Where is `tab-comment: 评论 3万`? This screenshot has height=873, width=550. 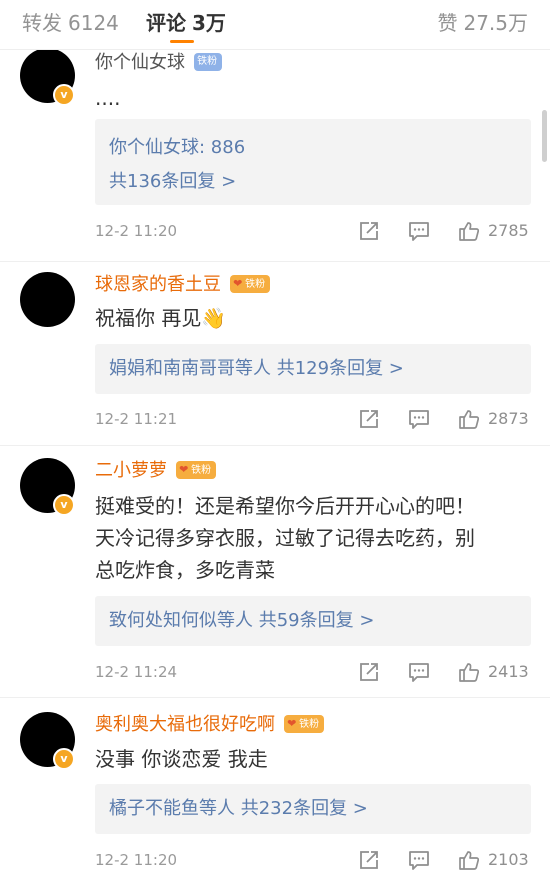
tab-comment: 评论 3万 is located at coordinates (186, 23).